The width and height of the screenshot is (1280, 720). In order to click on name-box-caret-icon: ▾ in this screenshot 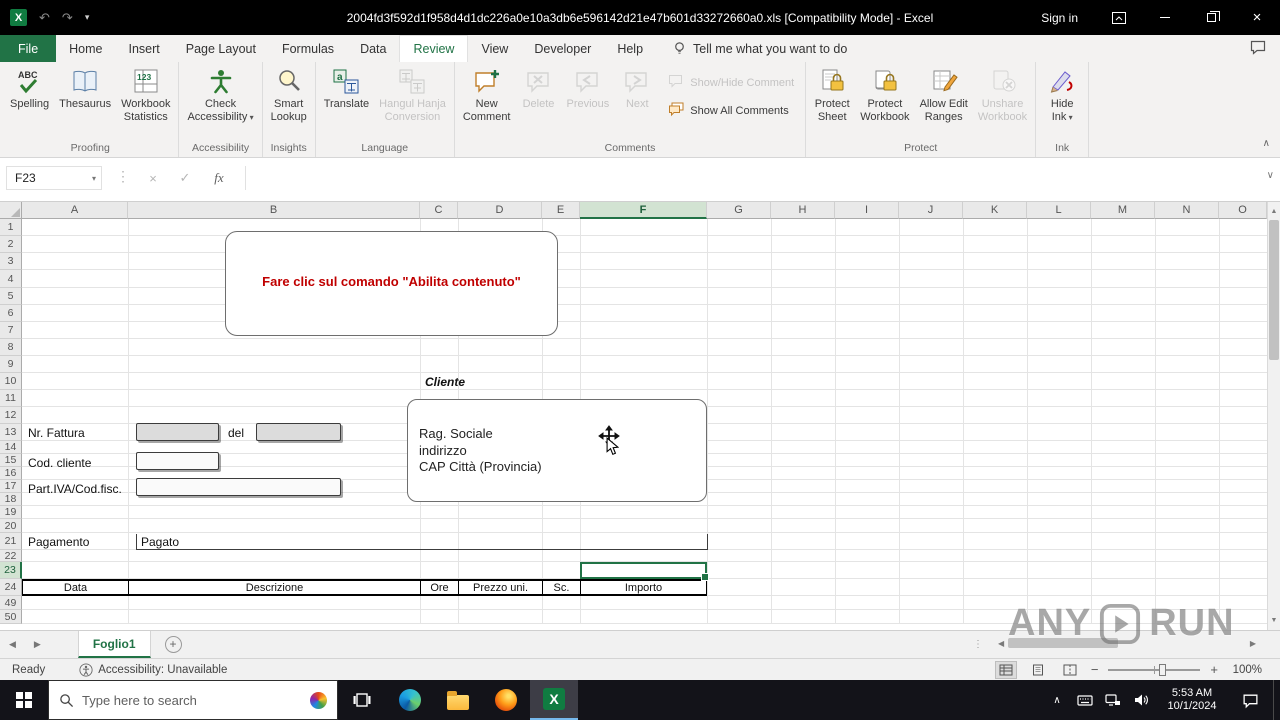, I will do `click(94, 178)`.